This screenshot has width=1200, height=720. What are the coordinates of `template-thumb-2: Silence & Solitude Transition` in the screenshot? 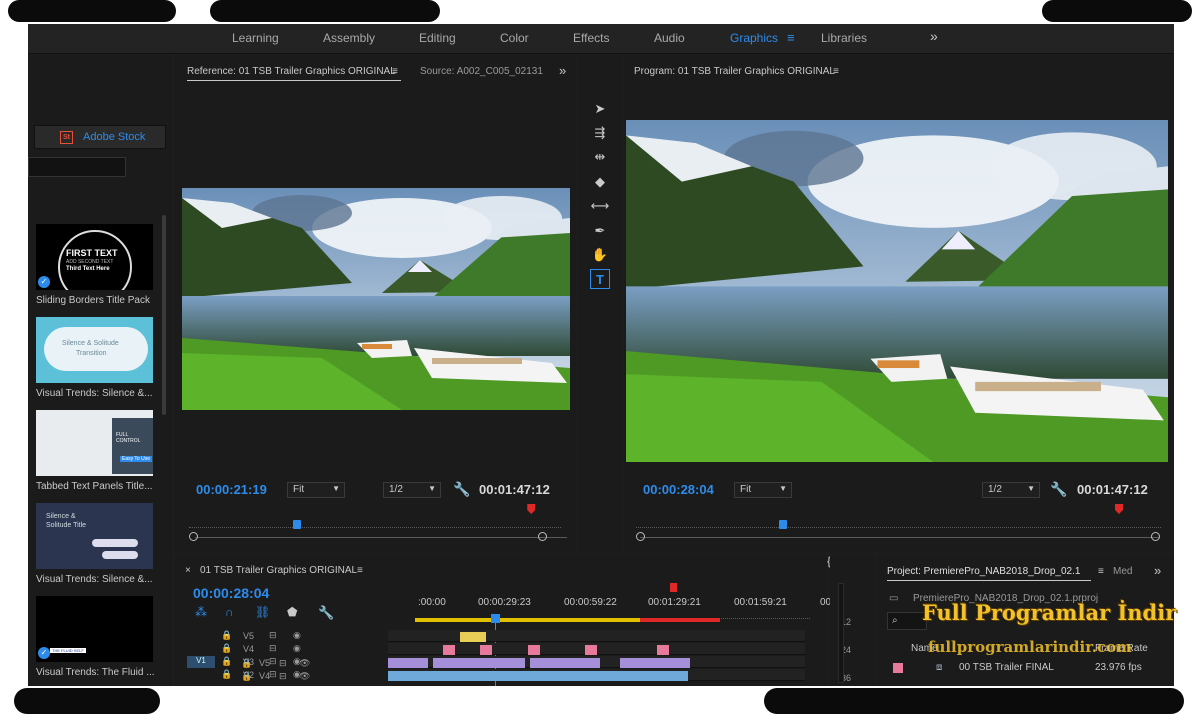 It's located at (94, 350).